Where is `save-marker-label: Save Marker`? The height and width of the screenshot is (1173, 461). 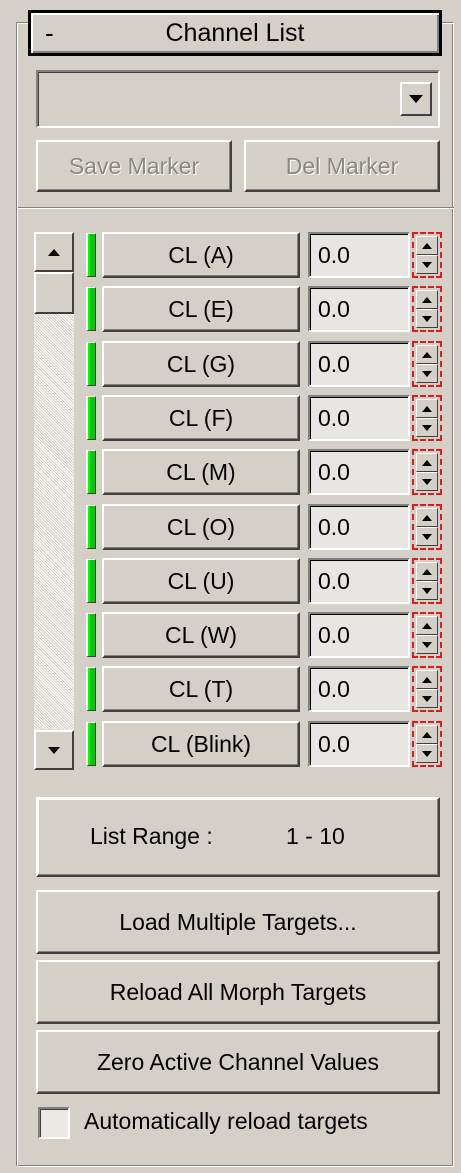
save-marker-label: Save Marker is located at coordinates (134, 165).